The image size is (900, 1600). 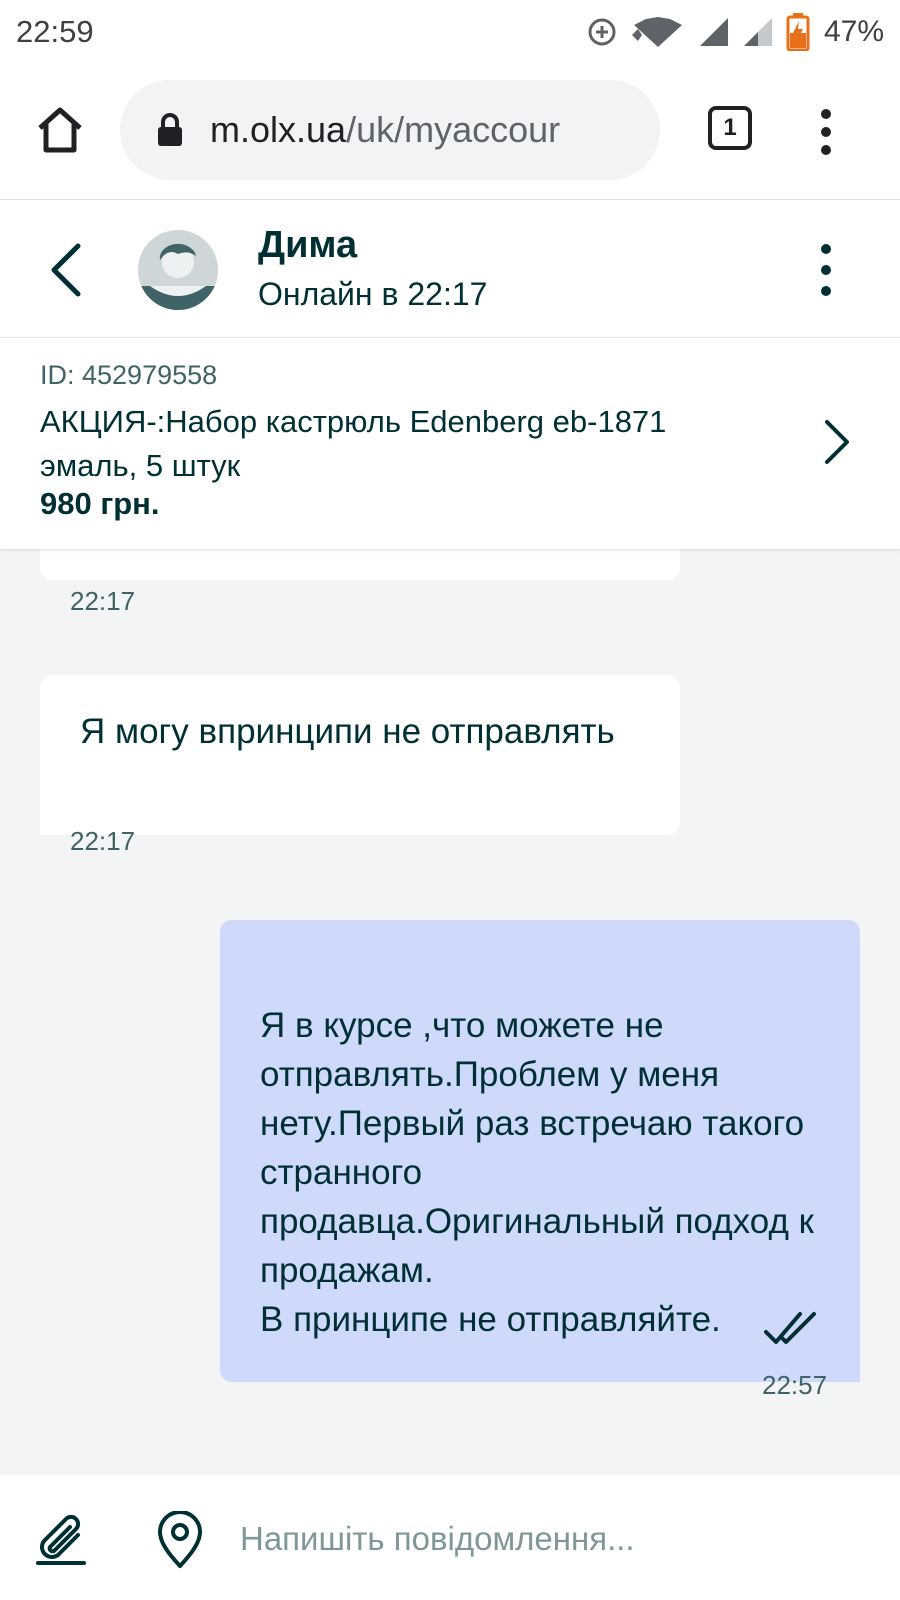 What do you see at coordinates (373, 294) in the screenshot?
I see `contact-online-status: Онлайн в 22:17` at bounding box center [373, 294].